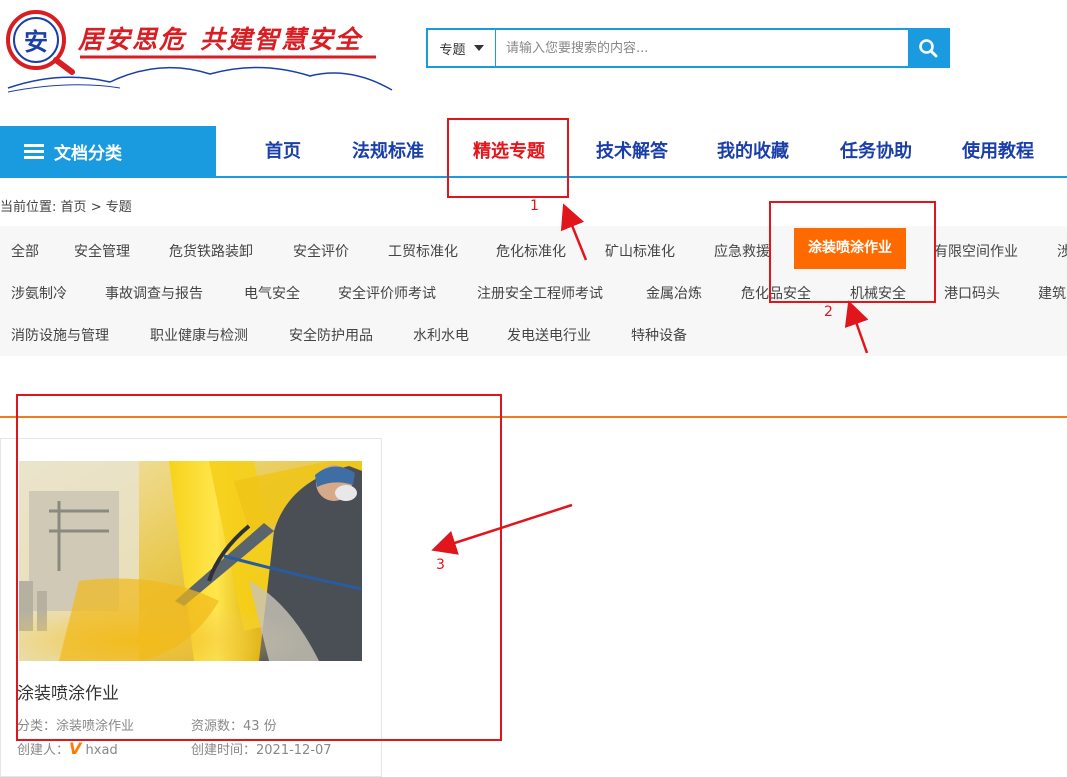  I want to click on topic-card-resource-count: 资源数：43 份, so click(234, 724).